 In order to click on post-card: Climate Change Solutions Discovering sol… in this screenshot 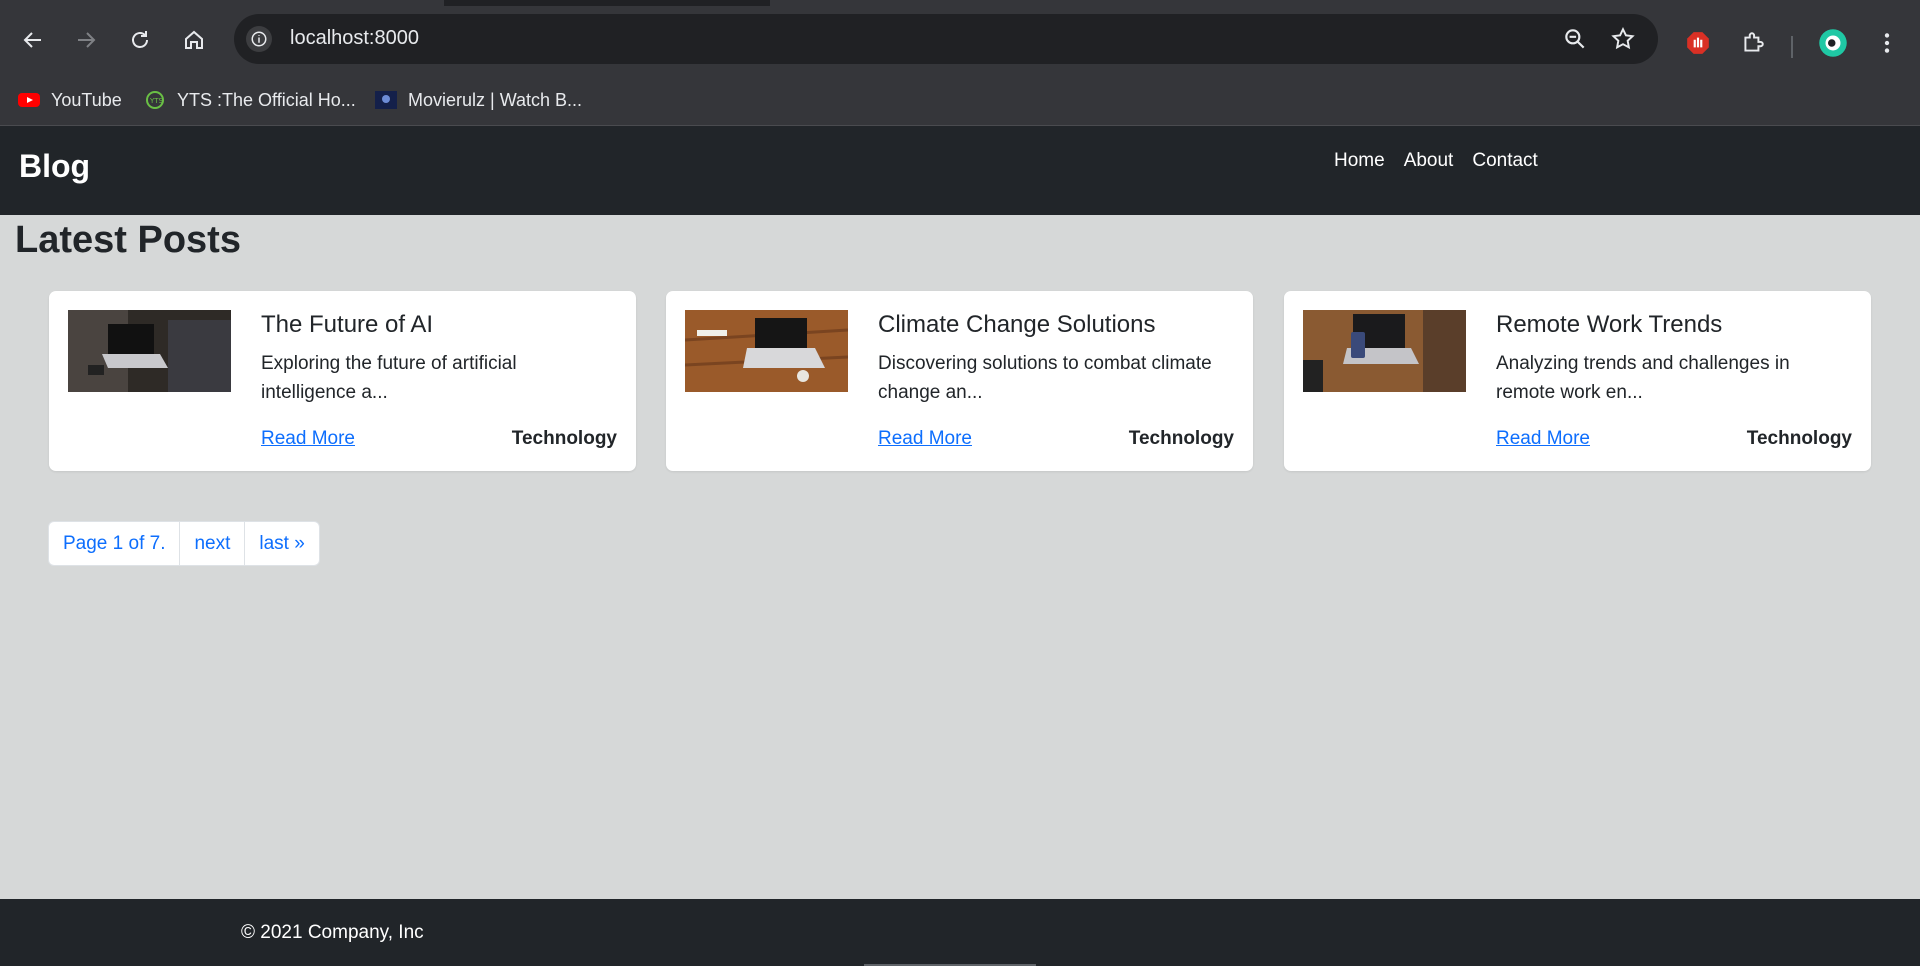, I will do `click(959, 381)`.